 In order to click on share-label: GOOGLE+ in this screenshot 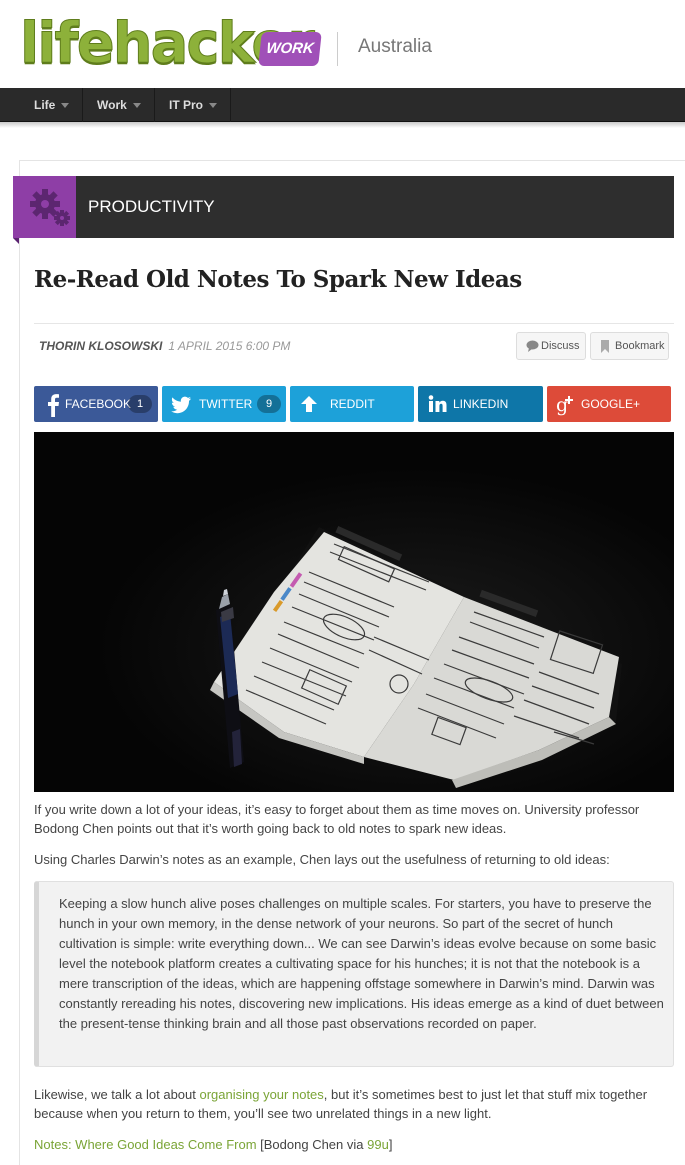, I will do `click(611, 404)`.